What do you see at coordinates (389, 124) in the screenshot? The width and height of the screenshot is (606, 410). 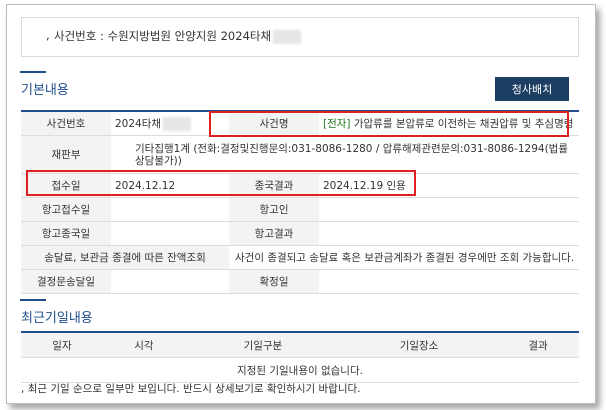 I see `highlight-case-name` at bounding box center [389, 124].